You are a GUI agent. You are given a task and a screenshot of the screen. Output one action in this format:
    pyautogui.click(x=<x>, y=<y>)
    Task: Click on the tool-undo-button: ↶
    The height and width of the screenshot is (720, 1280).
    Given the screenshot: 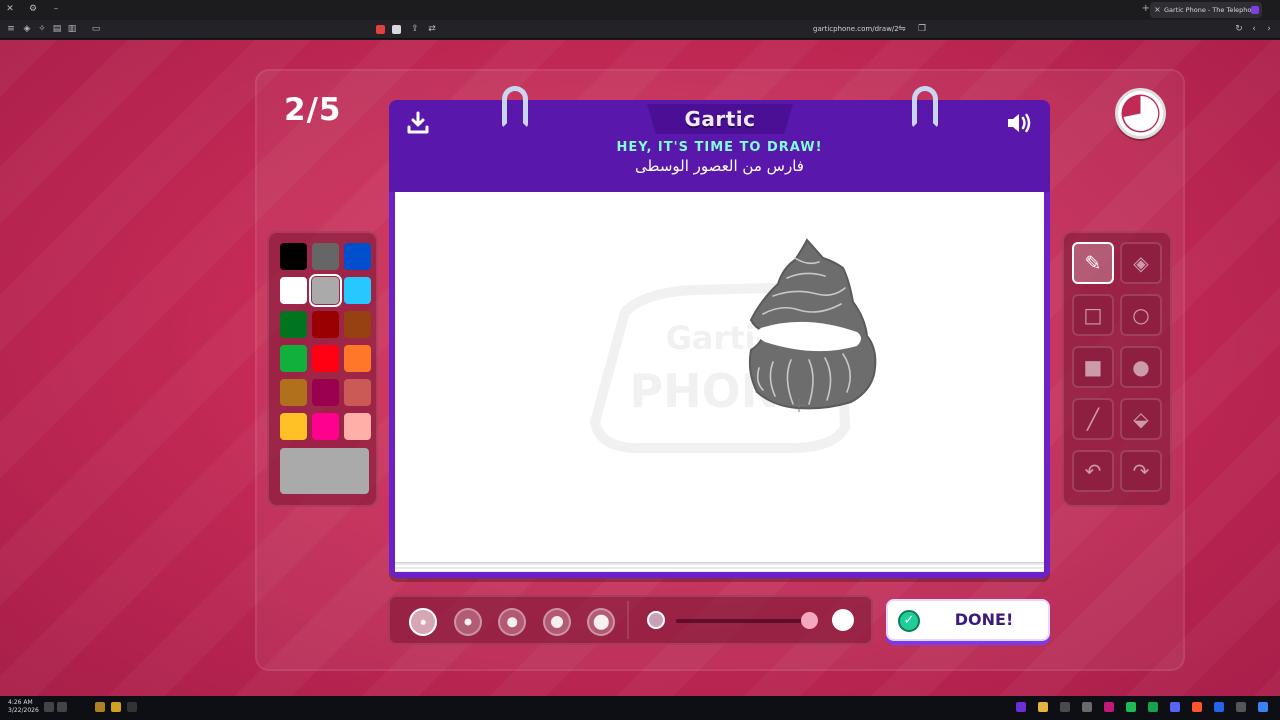 What is the action you would take?
    pyautogui.click(x=1093, y=471)
    